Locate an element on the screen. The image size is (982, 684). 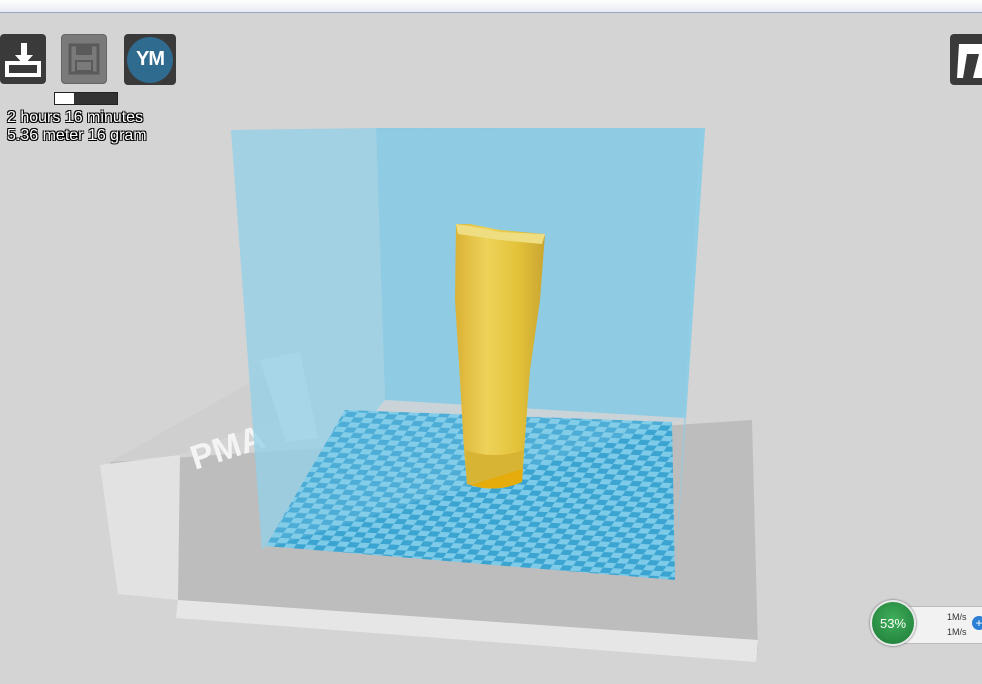
load-model-icon is located at coordinates (23, 60).